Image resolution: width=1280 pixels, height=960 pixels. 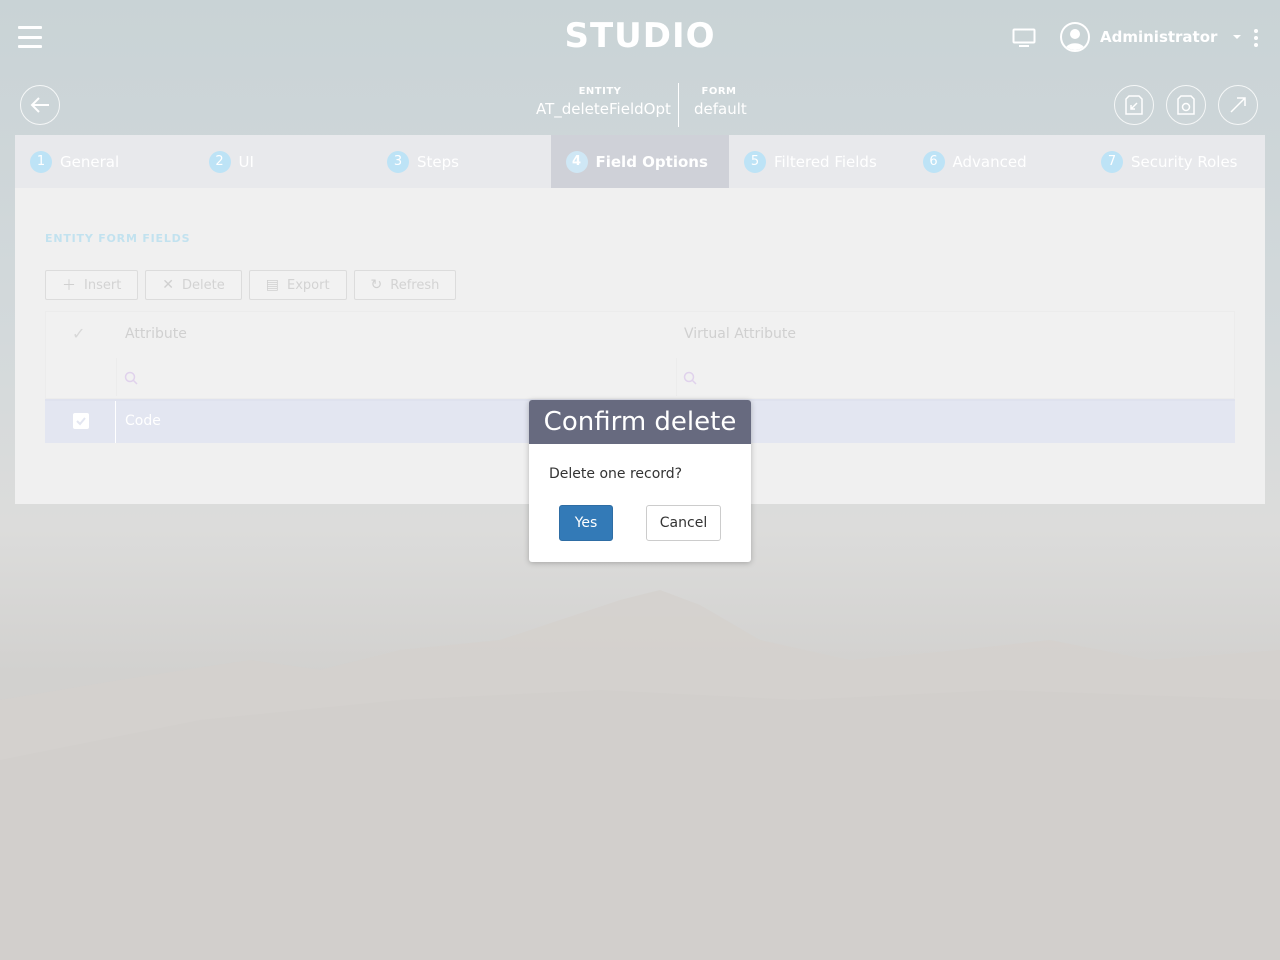 I want to click on tab-label: UI, so click(x=246, y=161).